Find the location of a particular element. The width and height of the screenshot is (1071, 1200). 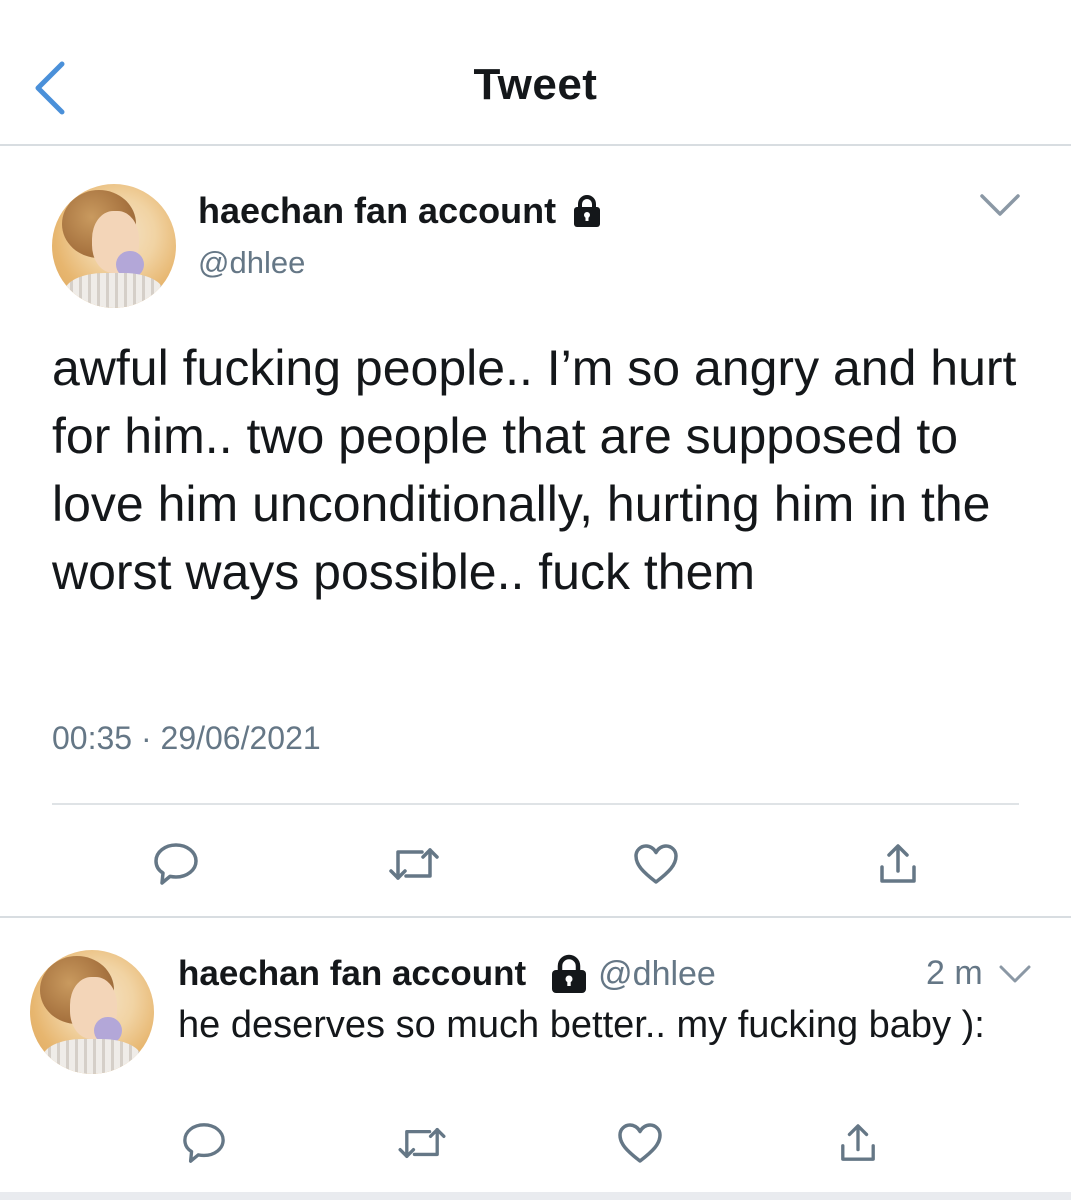

author-handle: @dhlee is located at coordinates (251, 263).